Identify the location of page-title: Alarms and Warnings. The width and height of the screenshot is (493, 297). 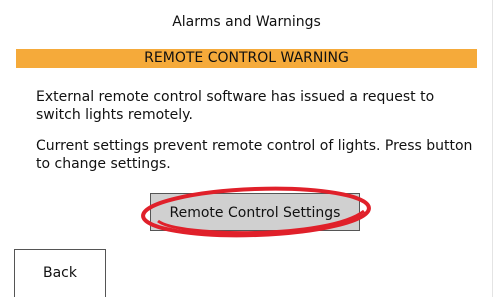
(246, 22).